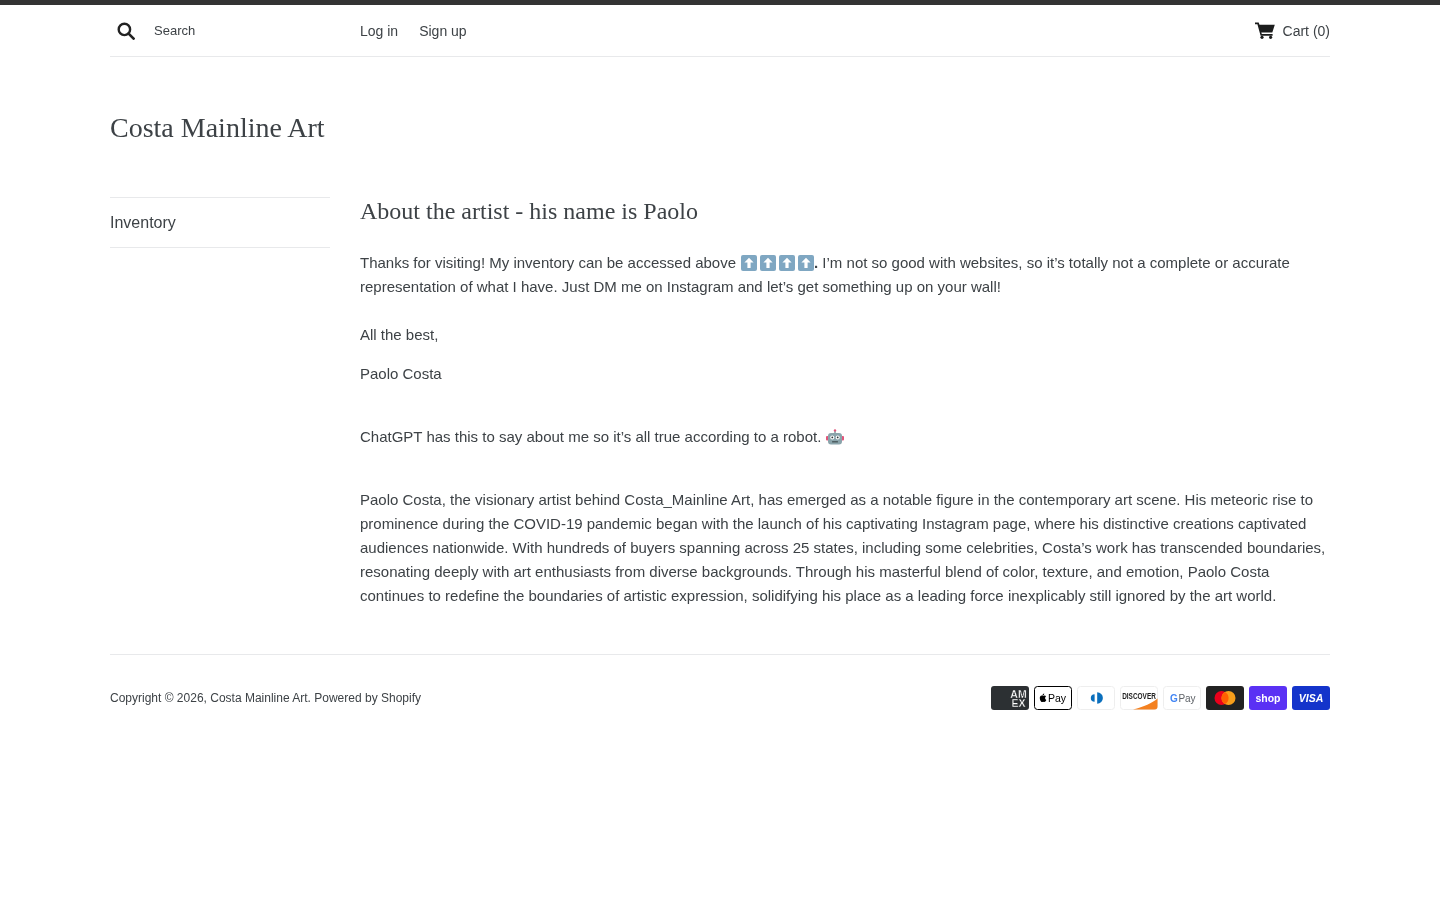 The image size is (1440, 900). What do you see at coordinates (680, 287) in the screenshot?
I see `paragraph-text: representation of what I have. Just DM me on Instagram and let’s get something up on your wall!` at bounding box center [680, 287].